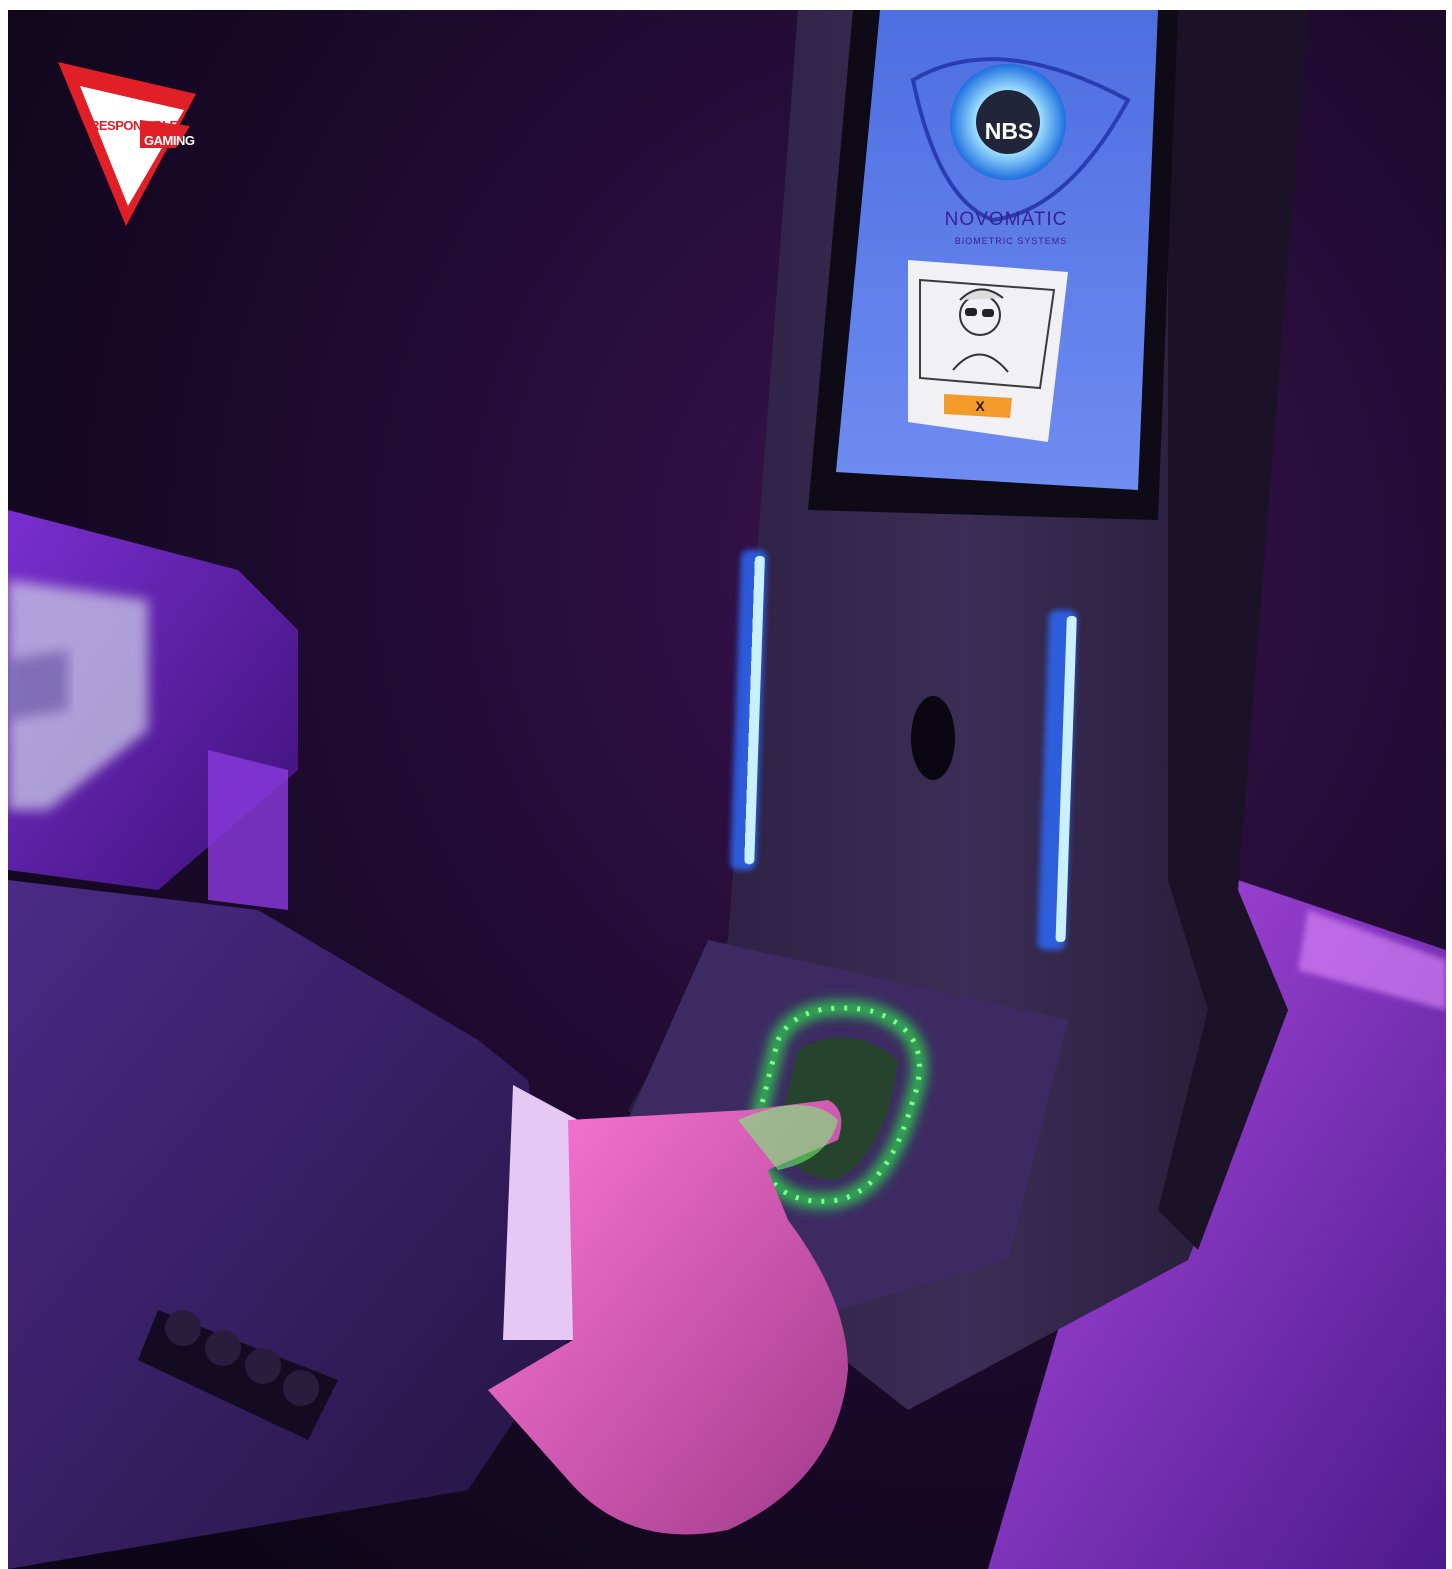  What do you see at coordinates (1006, 219) in the screenshot?
I see `screen-brand-text: NOVOMATIC` at bounding box center [1006, 219].